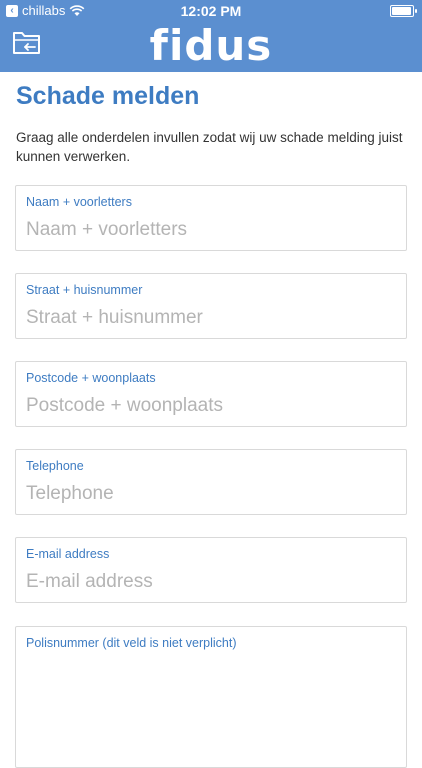 The height and width of the screenshot is (768, 422). Describe the element at coordinates (211, 406) in the screenshot. I see `postcode-input` at that location.